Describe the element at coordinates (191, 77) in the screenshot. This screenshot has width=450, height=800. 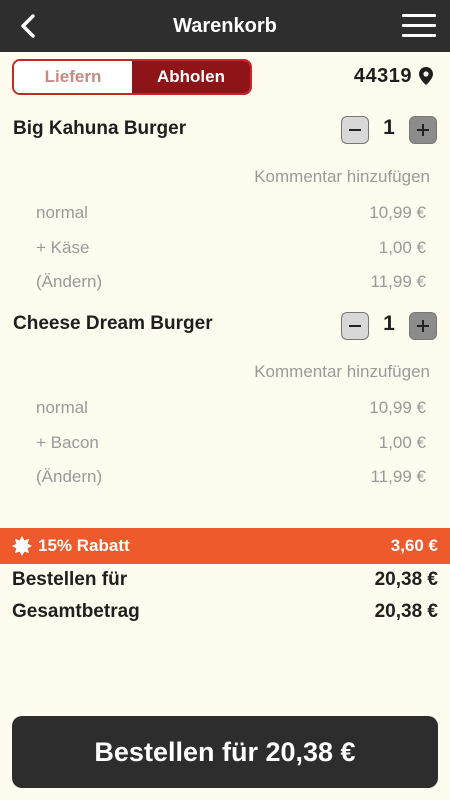
I see `toggle-abholen: Abholen` at that location.